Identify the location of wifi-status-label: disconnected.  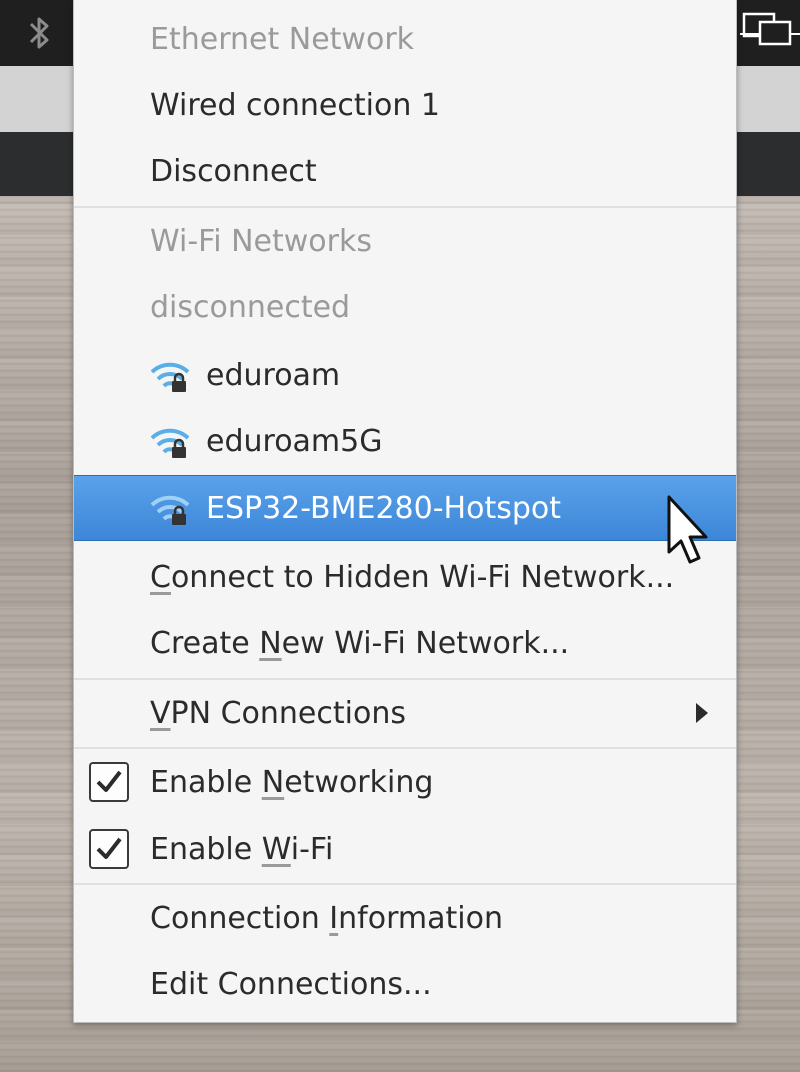
(250, 307).